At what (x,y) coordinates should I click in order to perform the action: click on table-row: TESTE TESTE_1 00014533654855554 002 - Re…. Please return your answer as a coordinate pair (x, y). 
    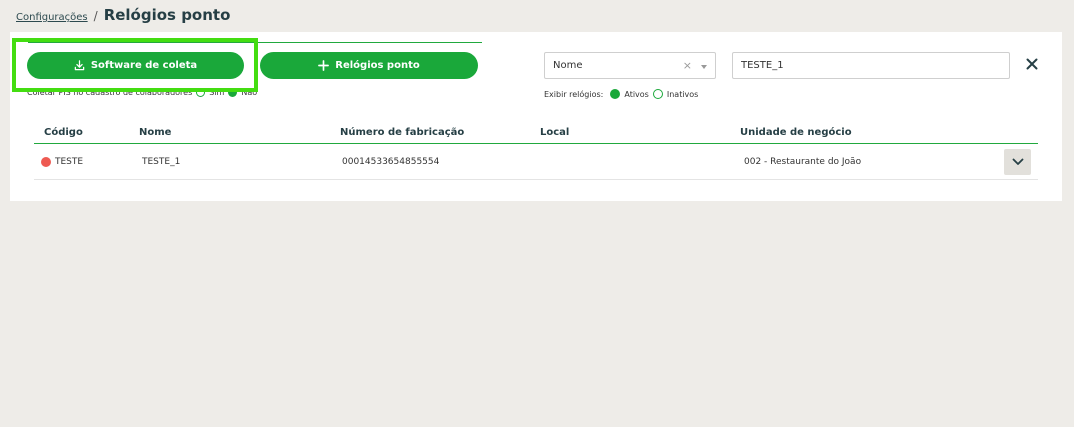
    Looking at the image, I should click on (536, 162).